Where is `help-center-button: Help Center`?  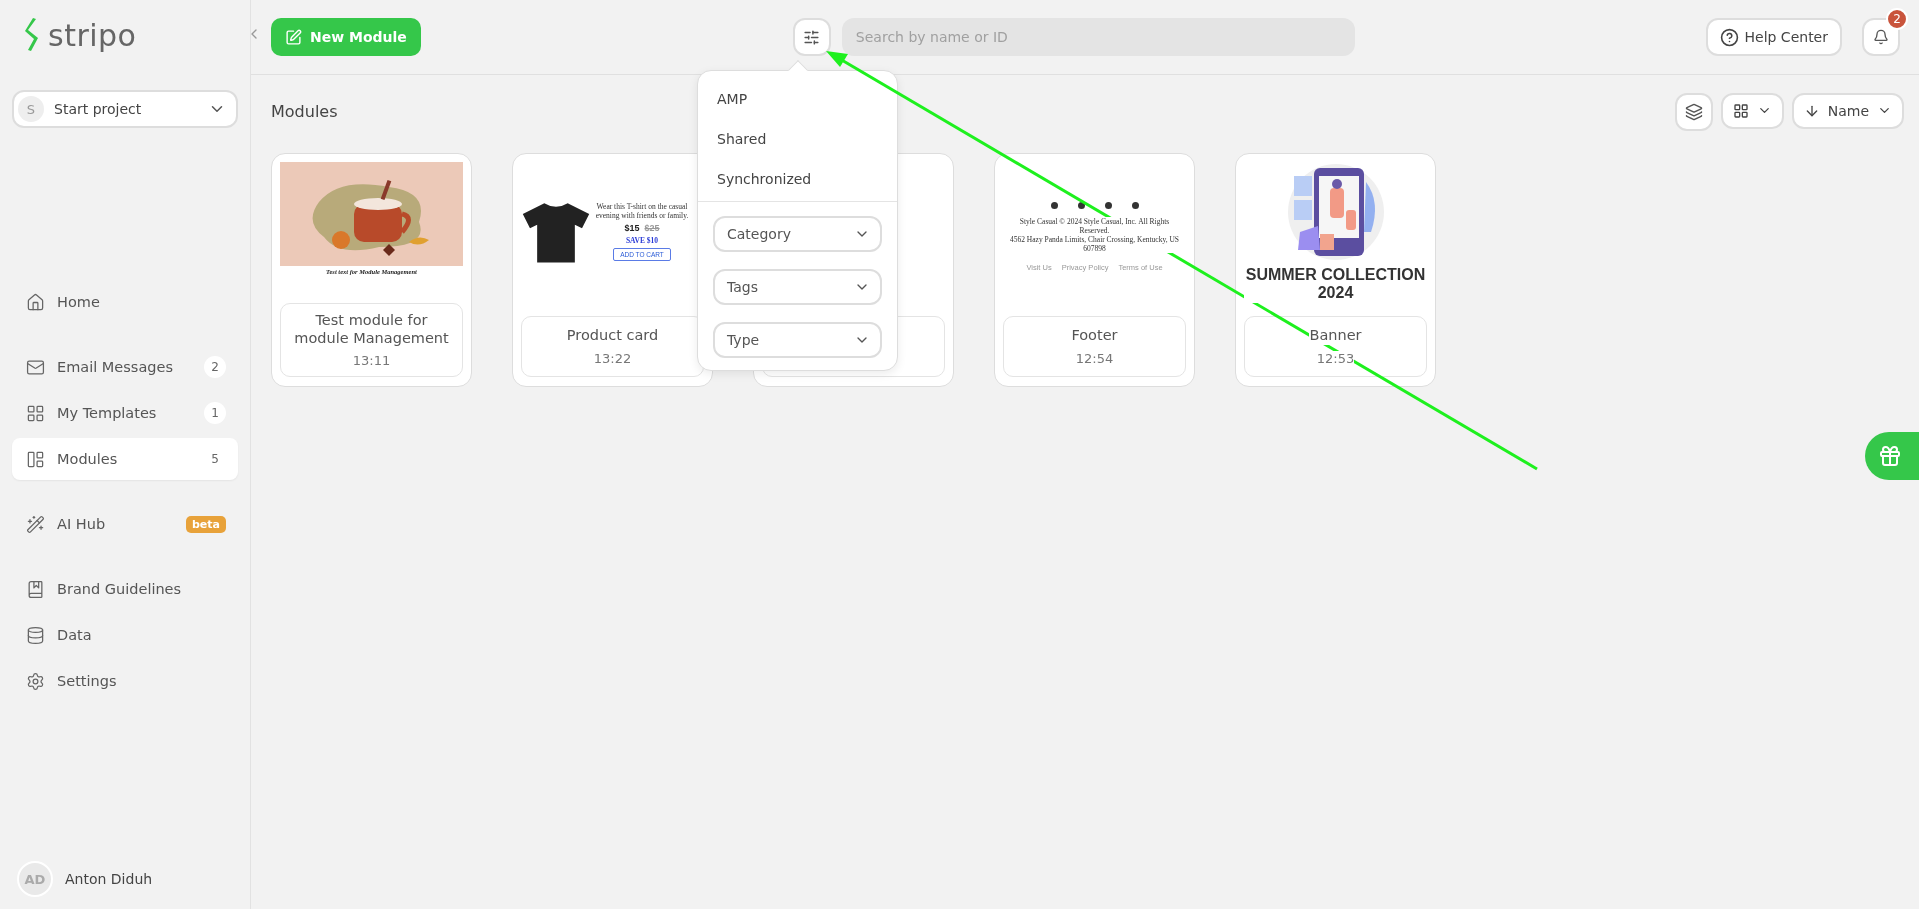
help-center-button: Help Center is located at coordinates (1773, 37).